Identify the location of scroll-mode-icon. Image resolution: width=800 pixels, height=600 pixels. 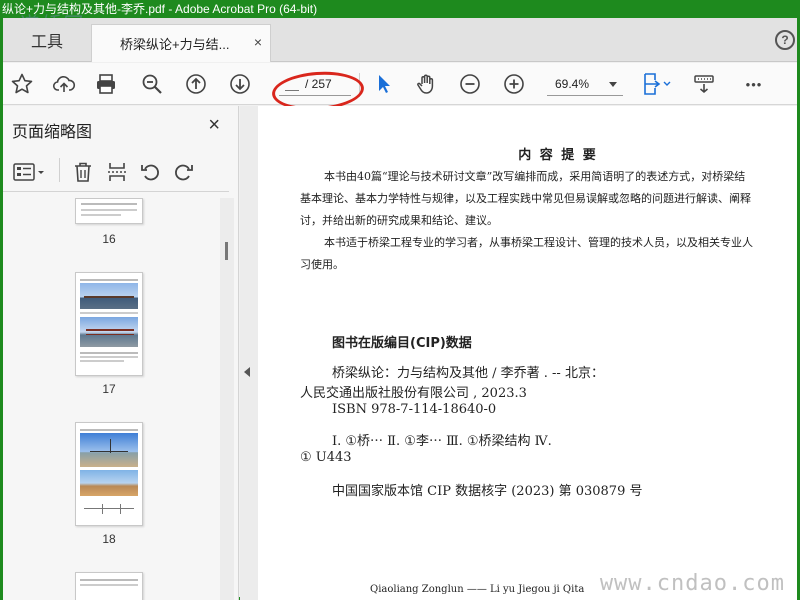
(704, 84).